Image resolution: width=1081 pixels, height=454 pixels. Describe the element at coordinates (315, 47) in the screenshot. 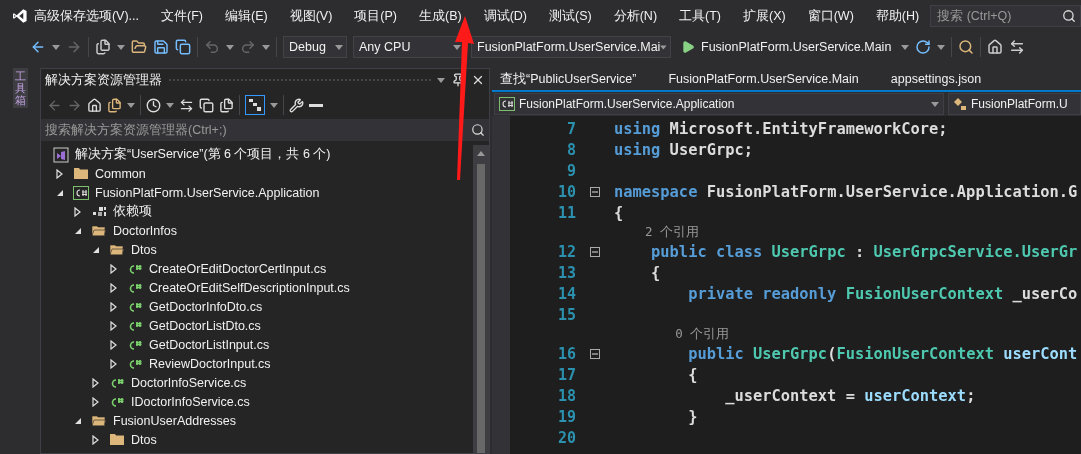

I see `configuration-dropdown: Debug` at that location.